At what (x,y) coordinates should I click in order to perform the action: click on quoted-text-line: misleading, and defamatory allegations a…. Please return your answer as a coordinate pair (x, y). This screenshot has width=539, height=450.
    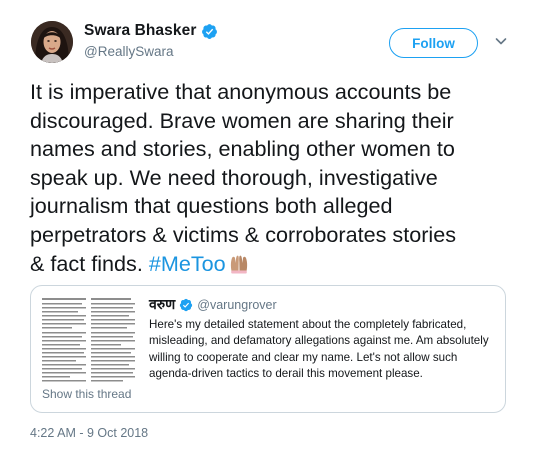
    Looking at the image, I should click on (319, 341).